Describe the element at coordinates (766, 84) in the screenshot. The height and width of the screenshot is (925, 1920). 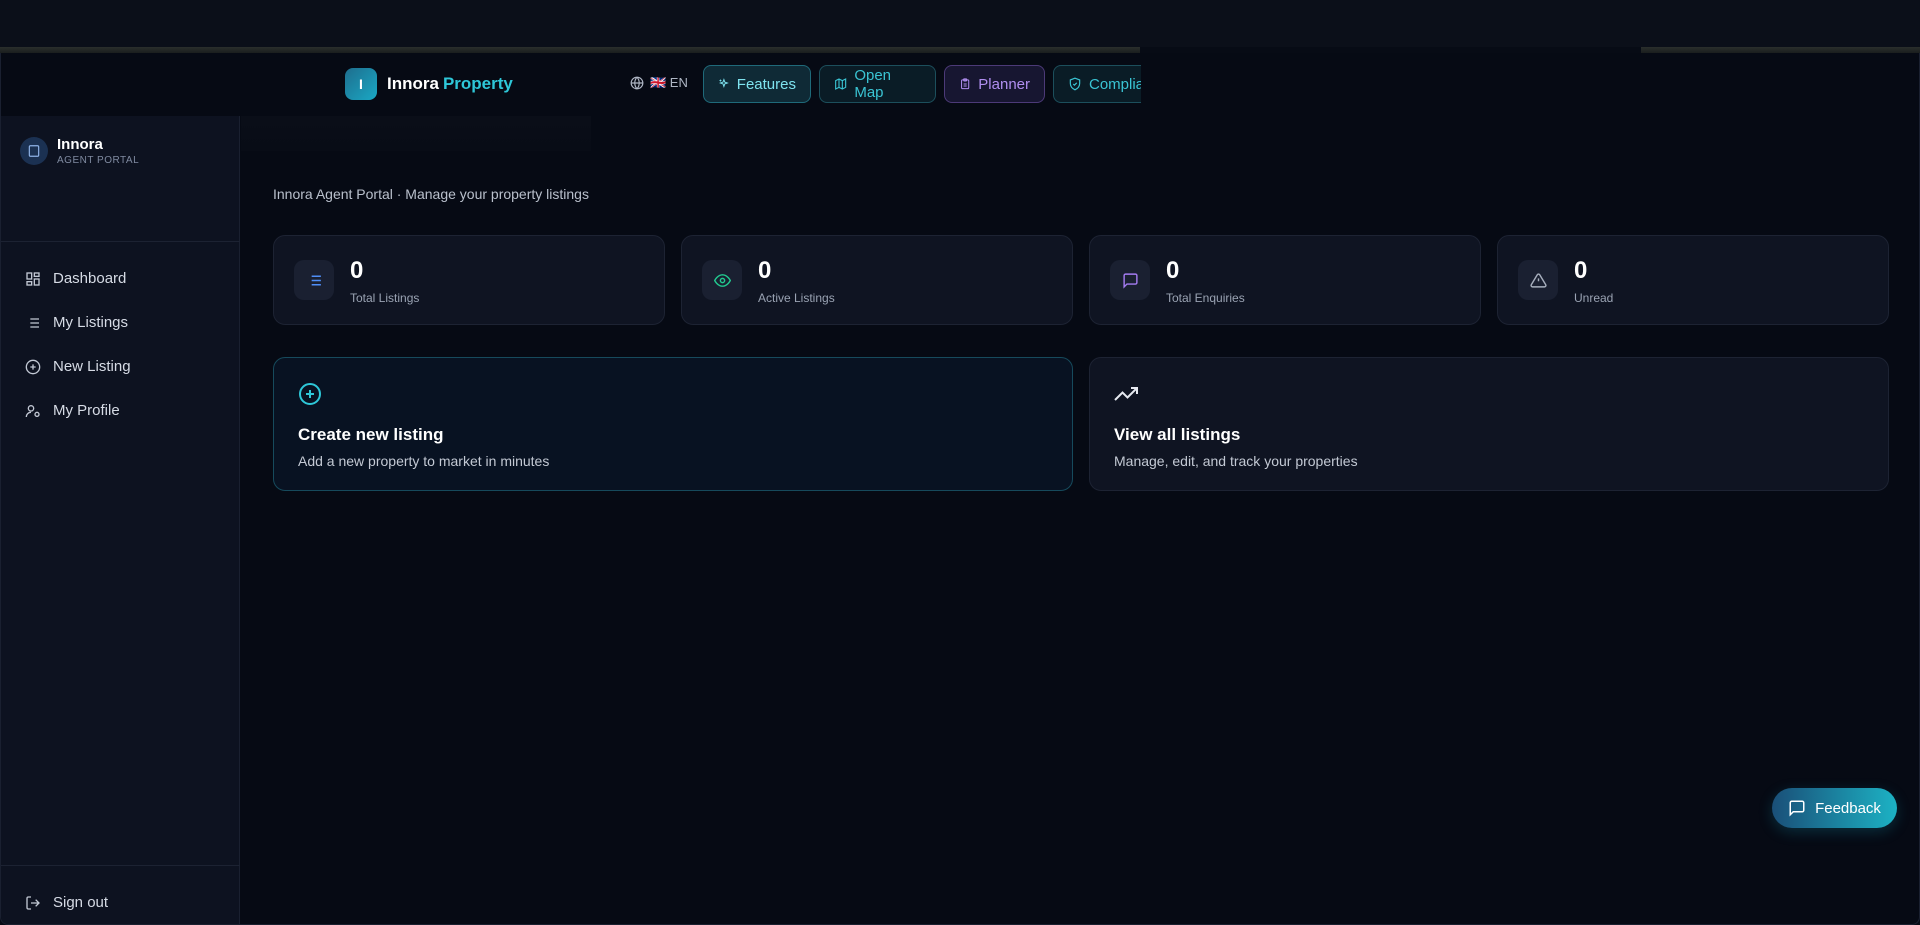
I see `nav-features-label: Features` at that location.